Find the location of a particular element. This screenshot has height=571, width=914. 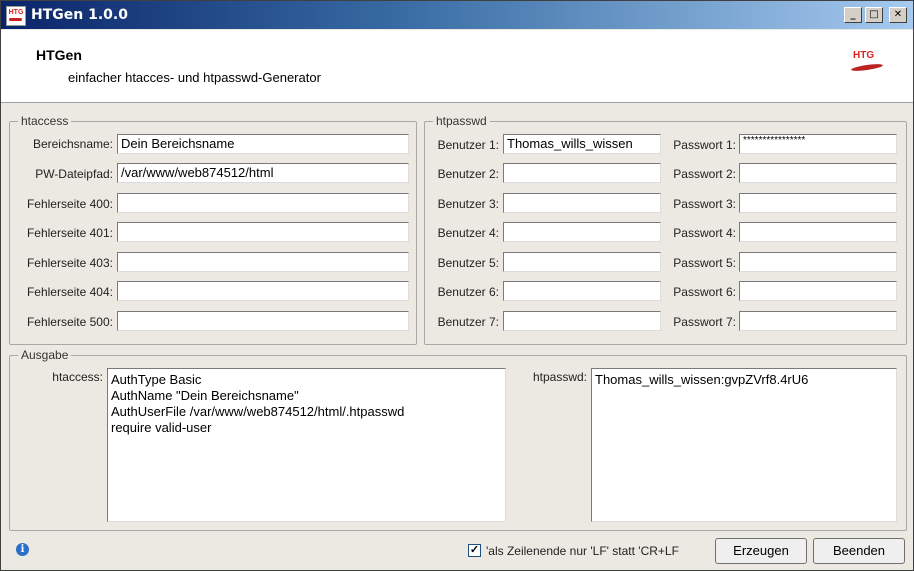

title-bar: HTG HTGen 1.0.0 _ □ ✕ is located at coordinates (457, 15).